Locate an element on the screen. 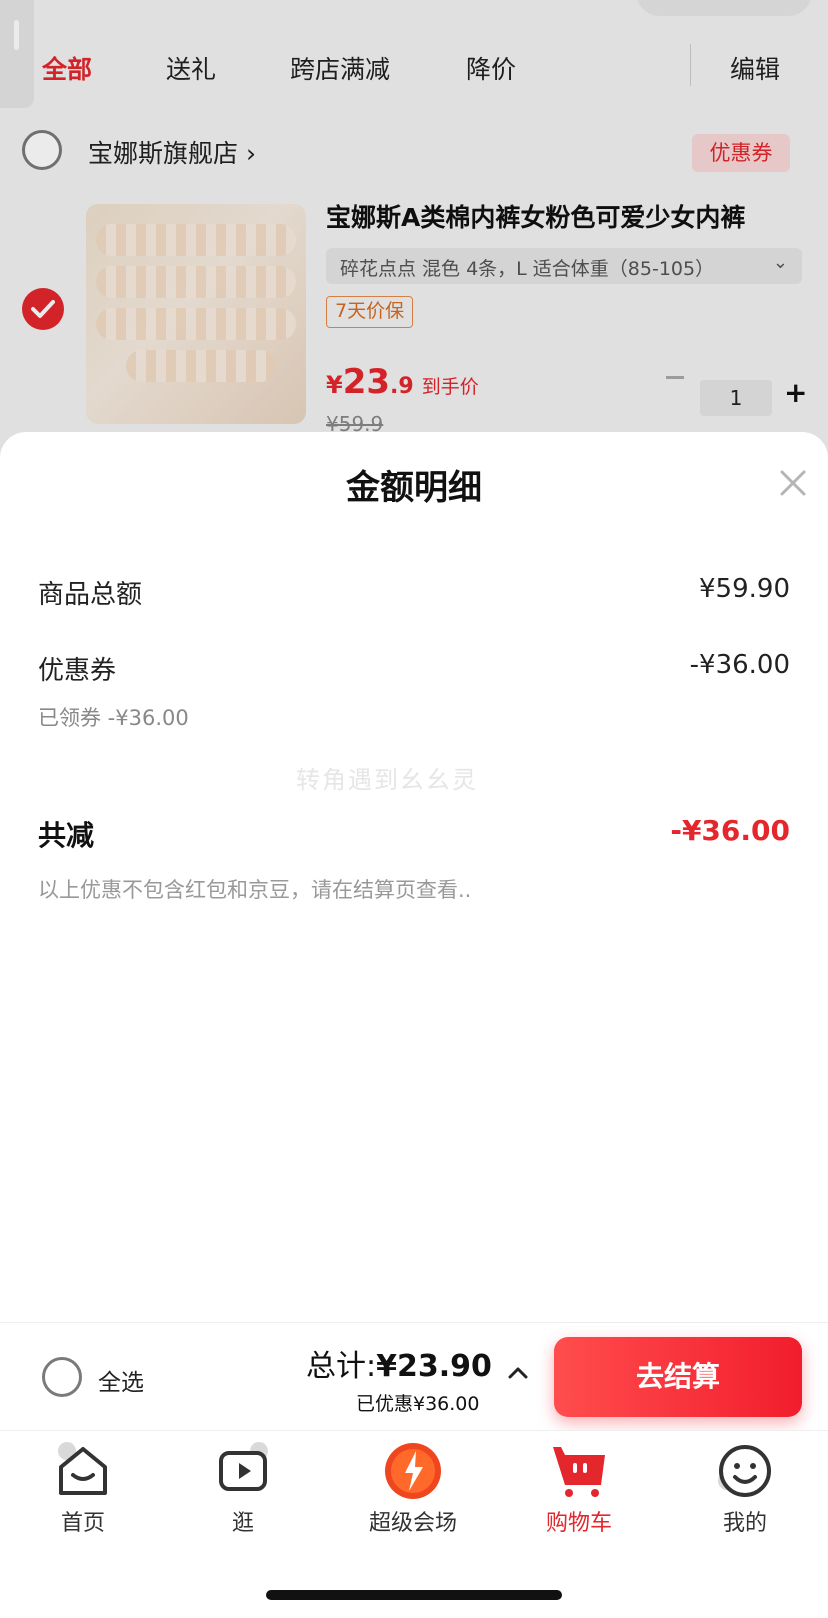  home-indicator is located at coordinates (414, 1595).